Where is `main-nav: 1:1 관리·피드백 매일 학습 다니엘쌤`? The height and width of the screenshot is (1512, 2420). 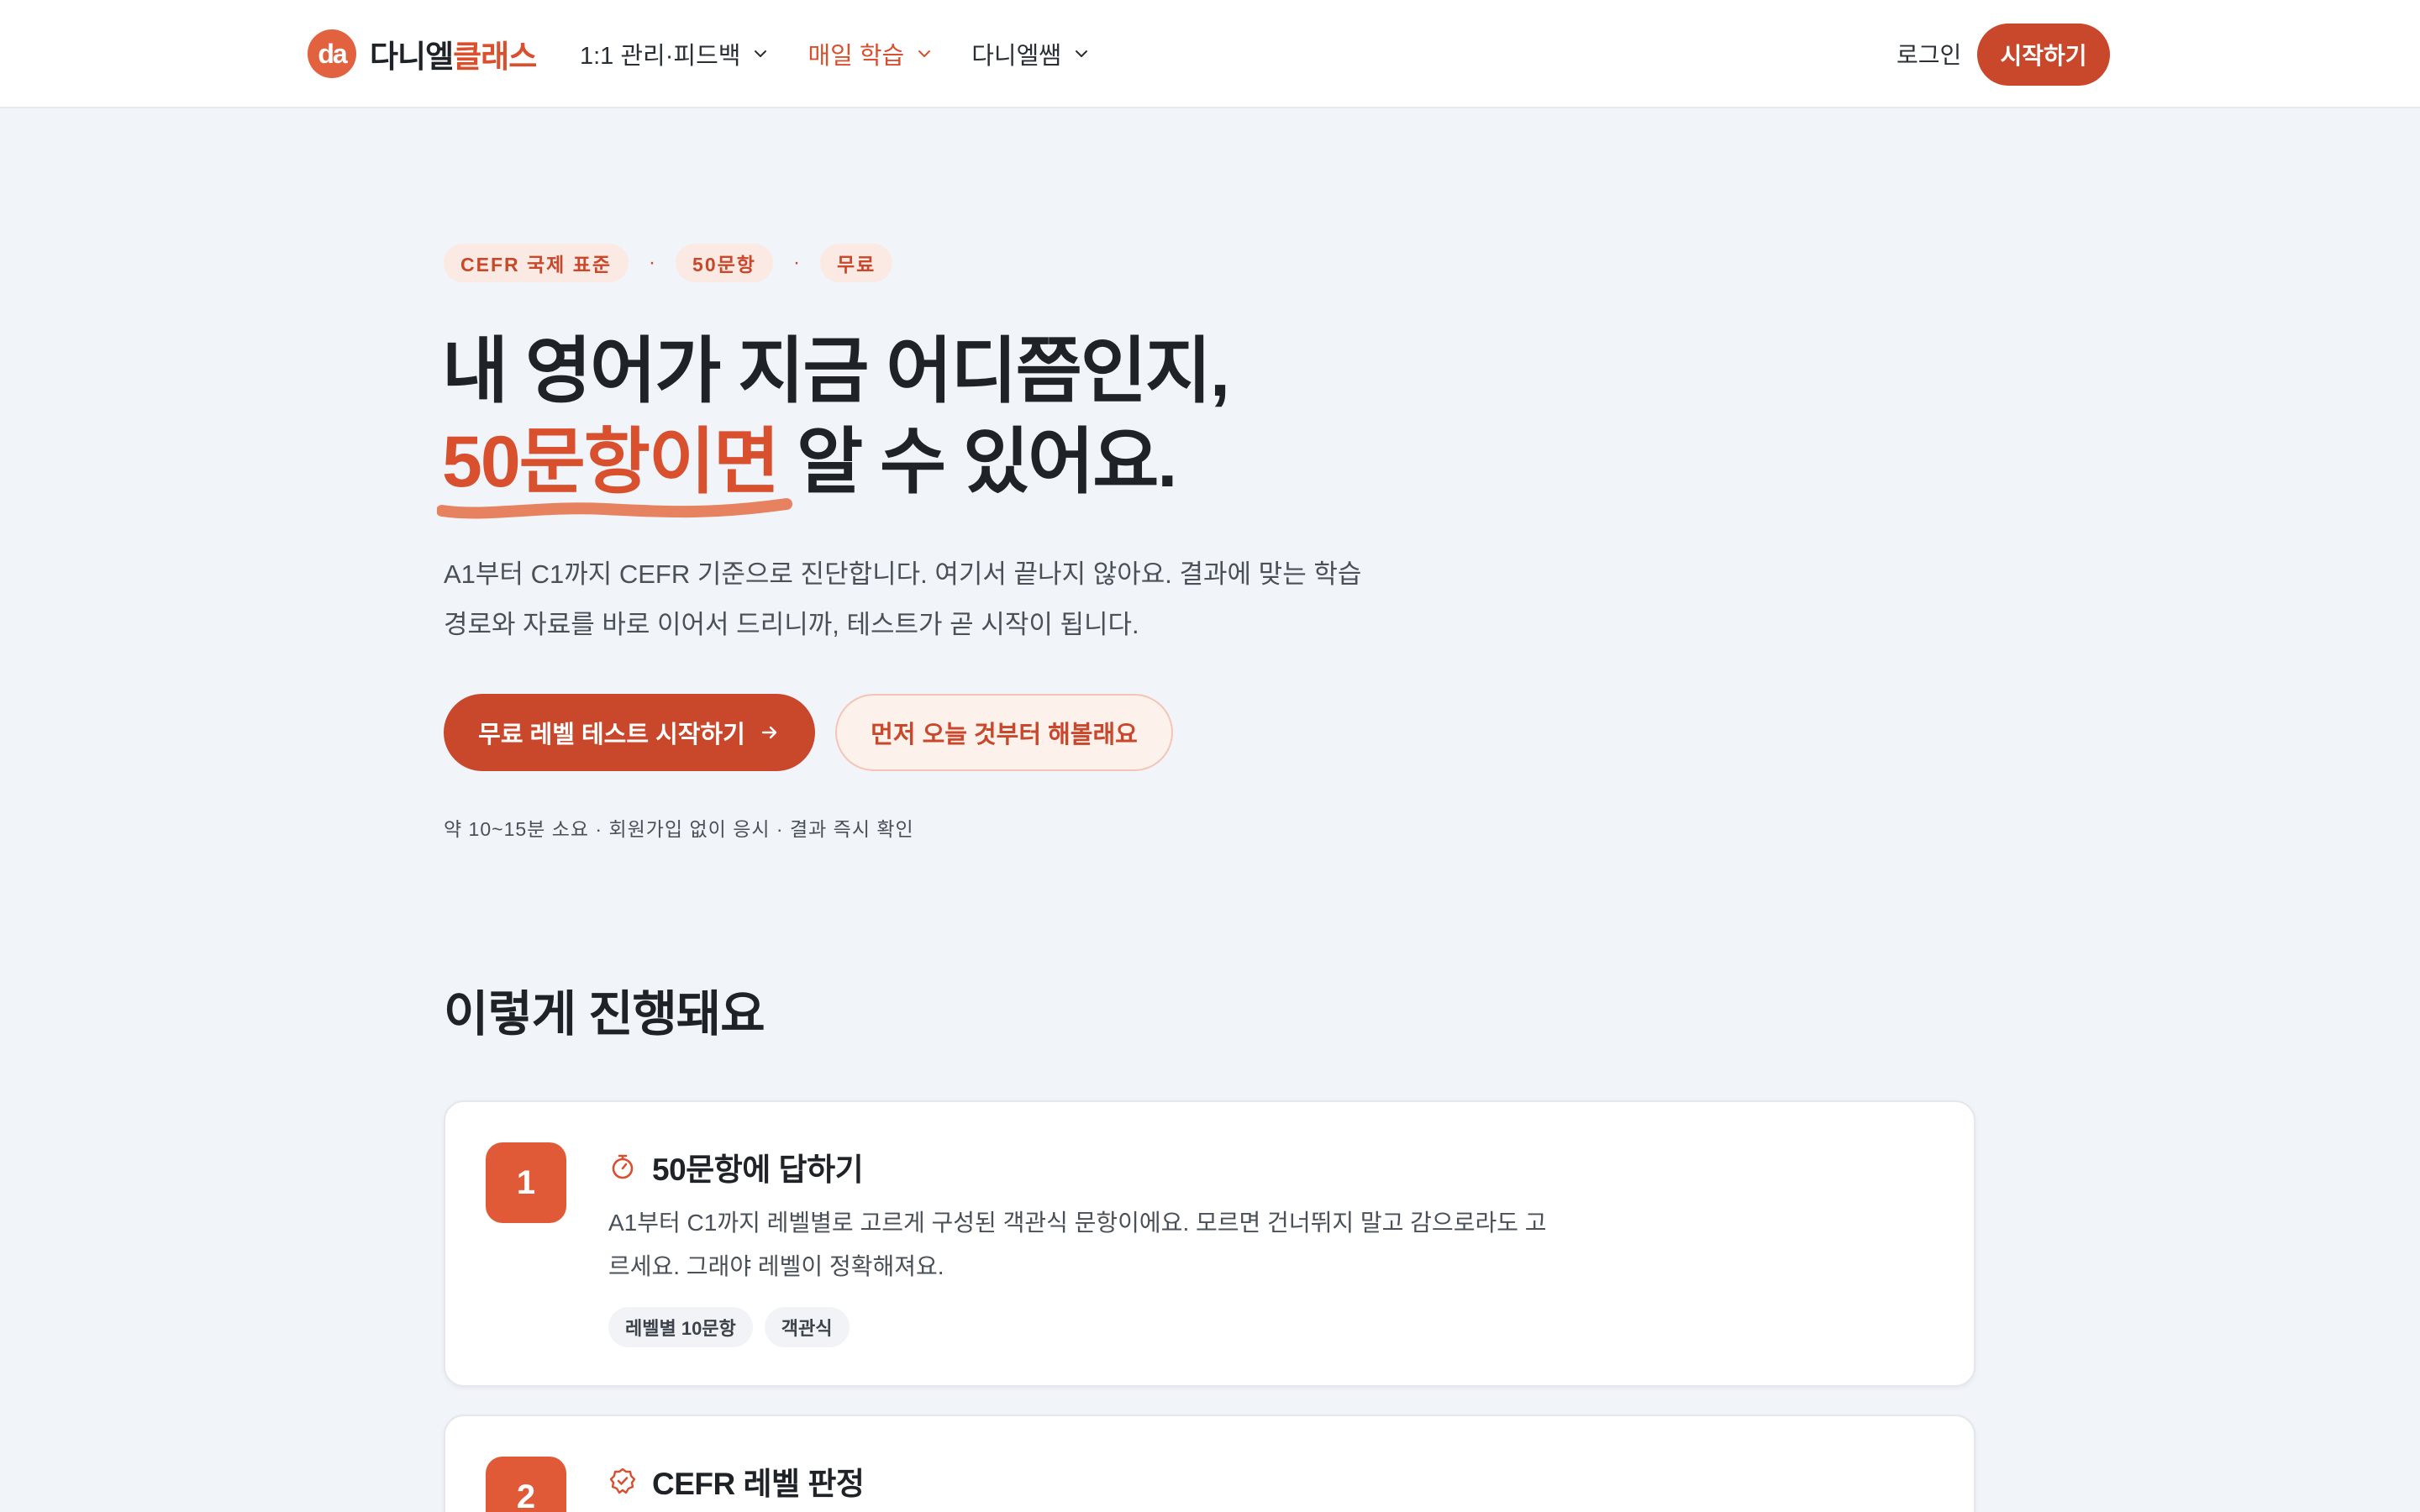
main-nav: 1:1 관리·피드백 매일 학습 다니엘쌤 is located at coordinates (854, 54).